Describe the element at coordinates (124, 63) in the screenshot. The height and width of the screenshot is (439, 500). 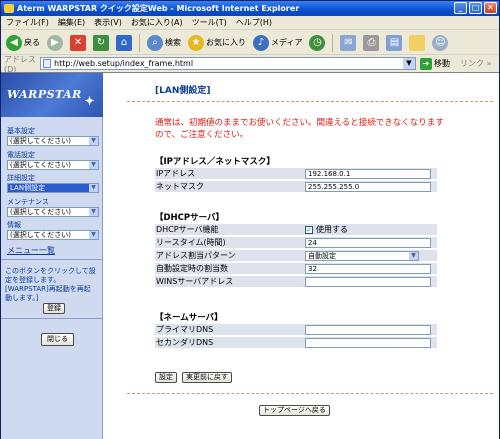
I see `address-url: http://web.setup/index_frame.html` at that location.